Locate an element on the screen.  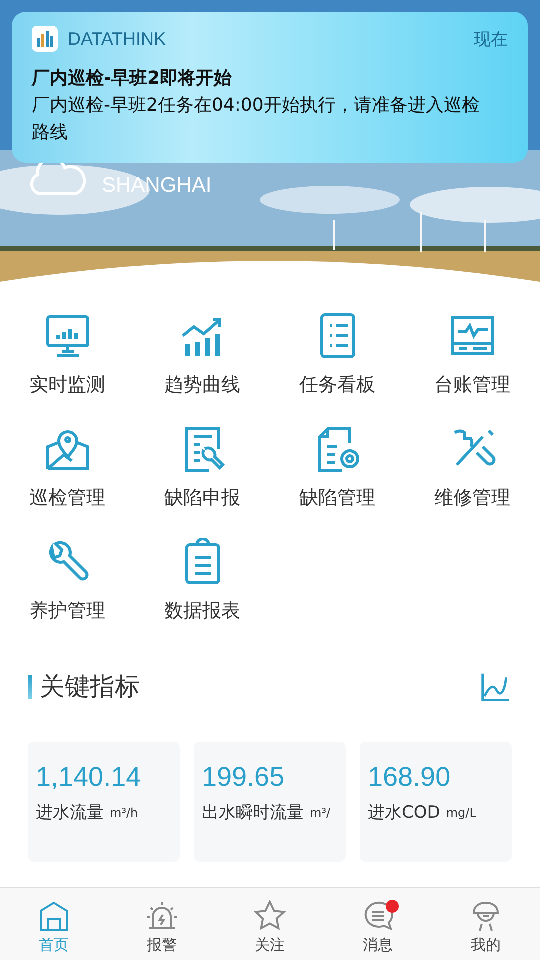
tab: 我的 is located at coordinates (486, 924).